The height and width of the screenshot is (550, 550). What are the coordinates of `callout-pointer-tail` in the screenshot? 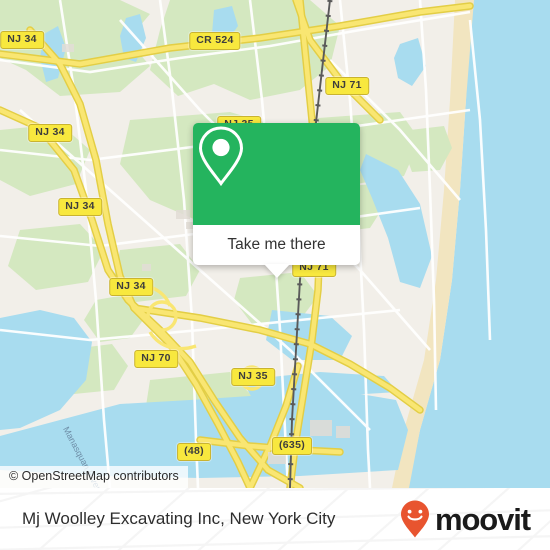 It's located at (276, 271).